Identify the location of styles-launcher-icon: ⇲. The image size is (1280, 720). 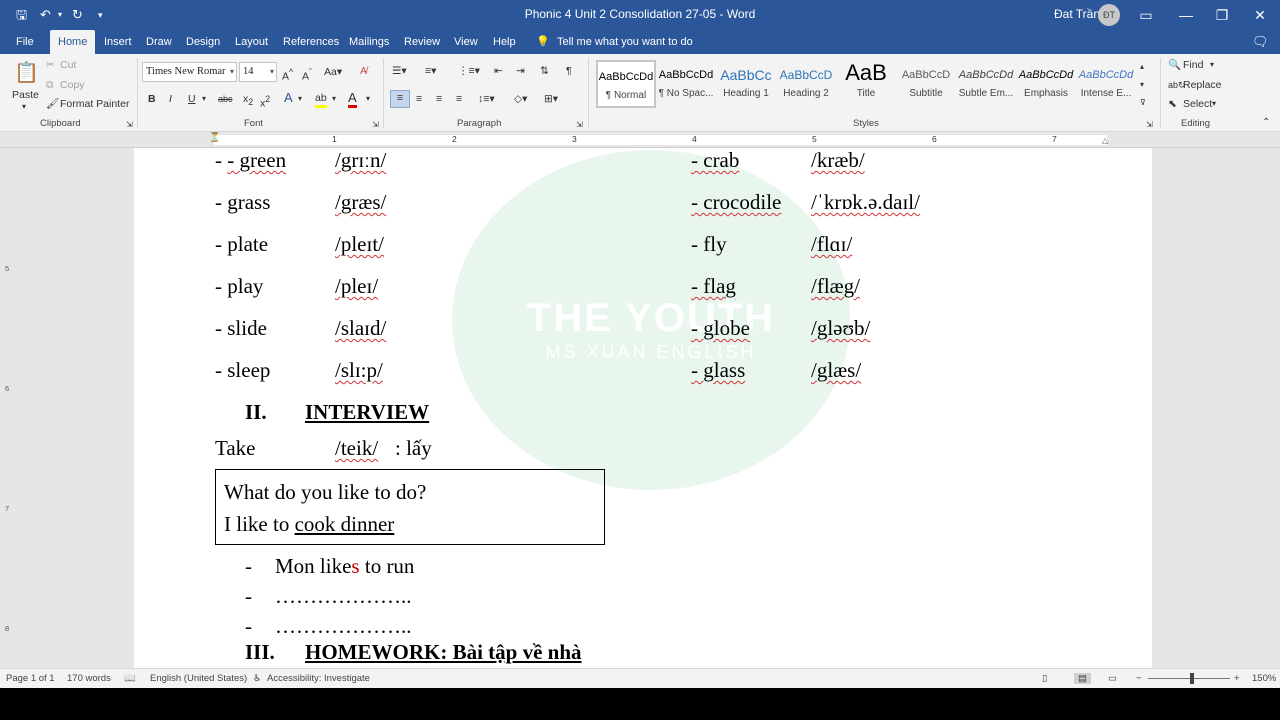
(1149, 125).